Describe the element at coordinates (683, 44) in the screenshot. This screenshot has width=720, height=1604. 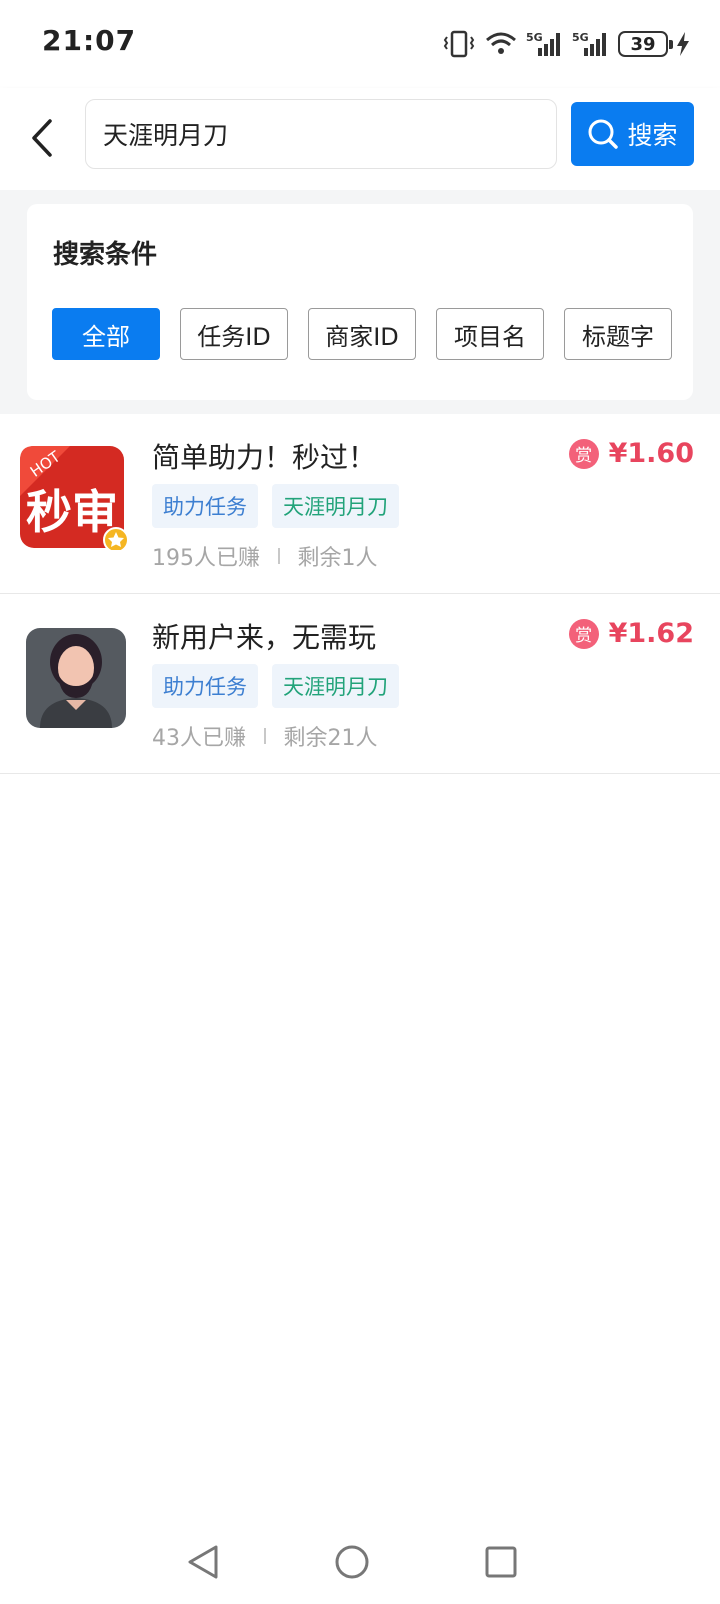
I see `charging-icon` at that location.